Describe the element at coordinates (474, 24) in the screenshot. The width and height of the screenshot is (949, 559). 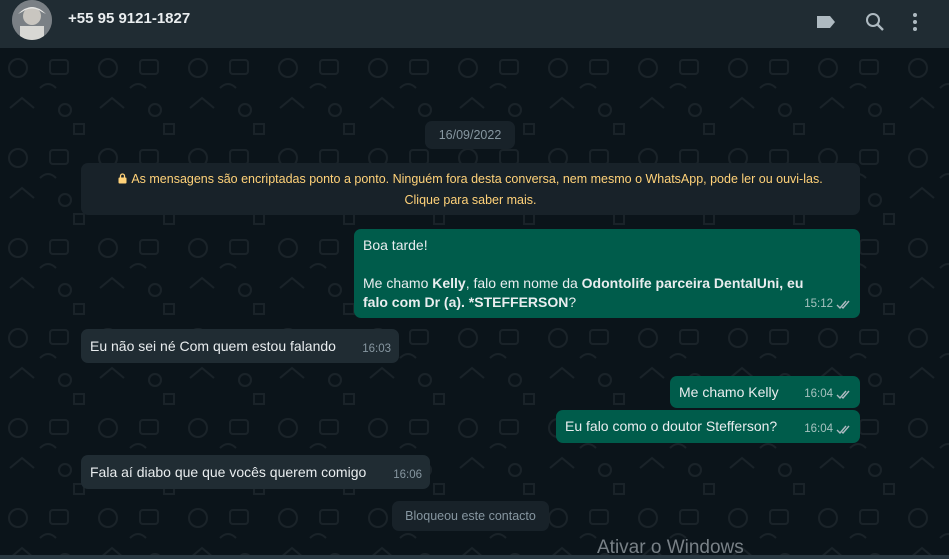
I see `chat-header: +55 95 9121-1827` at that location.